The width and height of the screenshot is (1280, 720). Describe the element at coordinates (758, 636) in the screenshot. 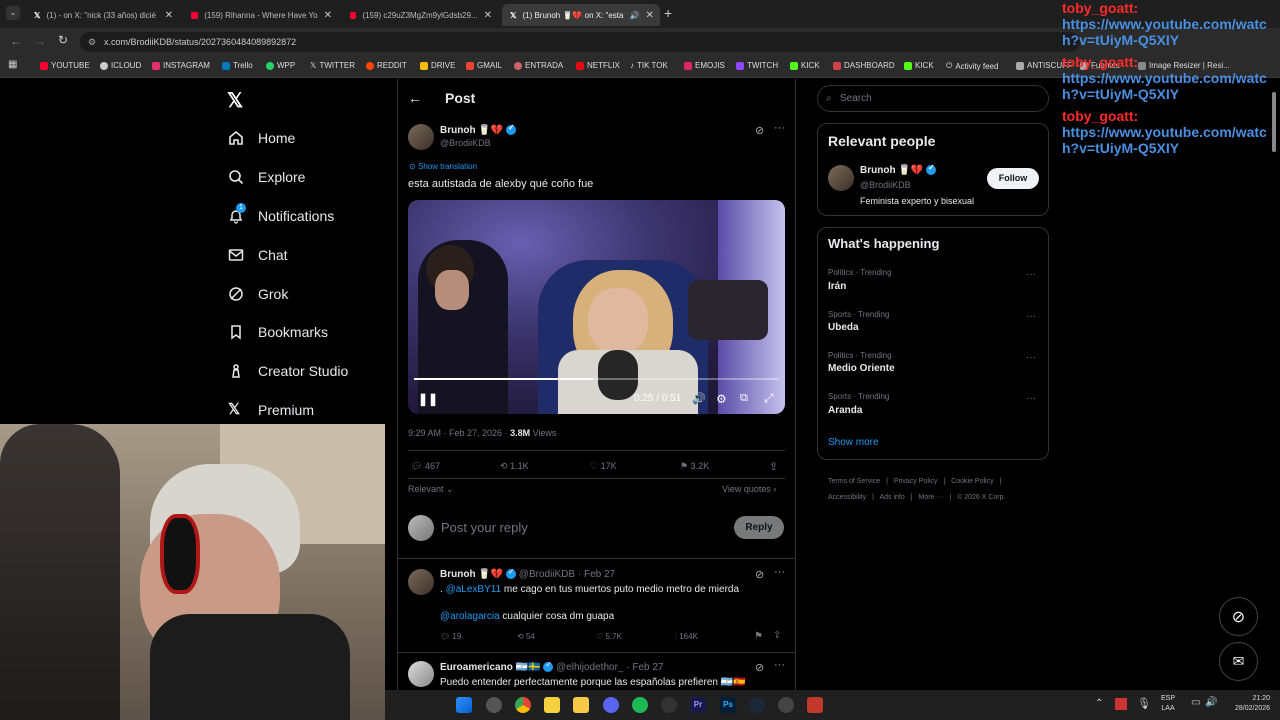

I see `bookmark-icon: ⚑` at that location.